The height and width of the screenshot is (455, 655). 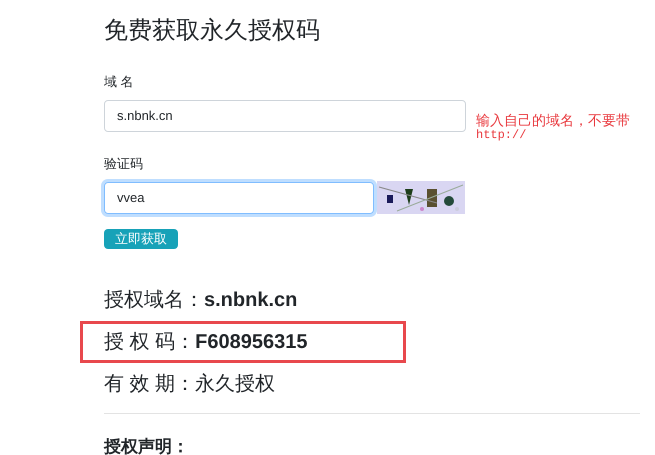 I want to click on result-label: 授权域名：, so click(x=154, y=300).